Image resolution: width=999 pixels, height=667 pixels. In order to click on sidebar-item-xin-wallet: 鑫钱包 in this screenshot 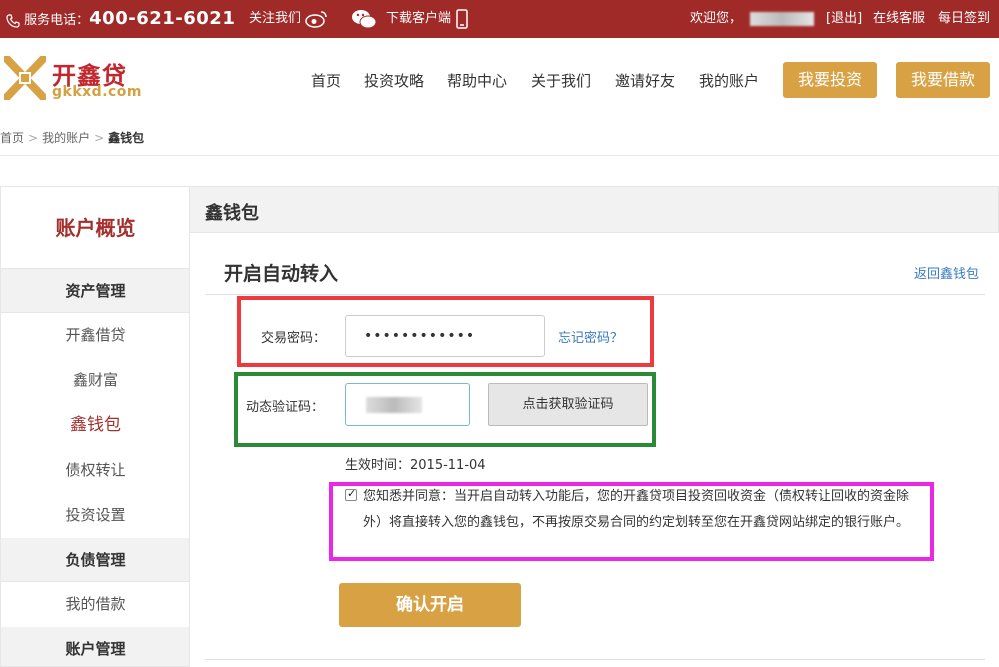, I will do `click(95, 425)`.